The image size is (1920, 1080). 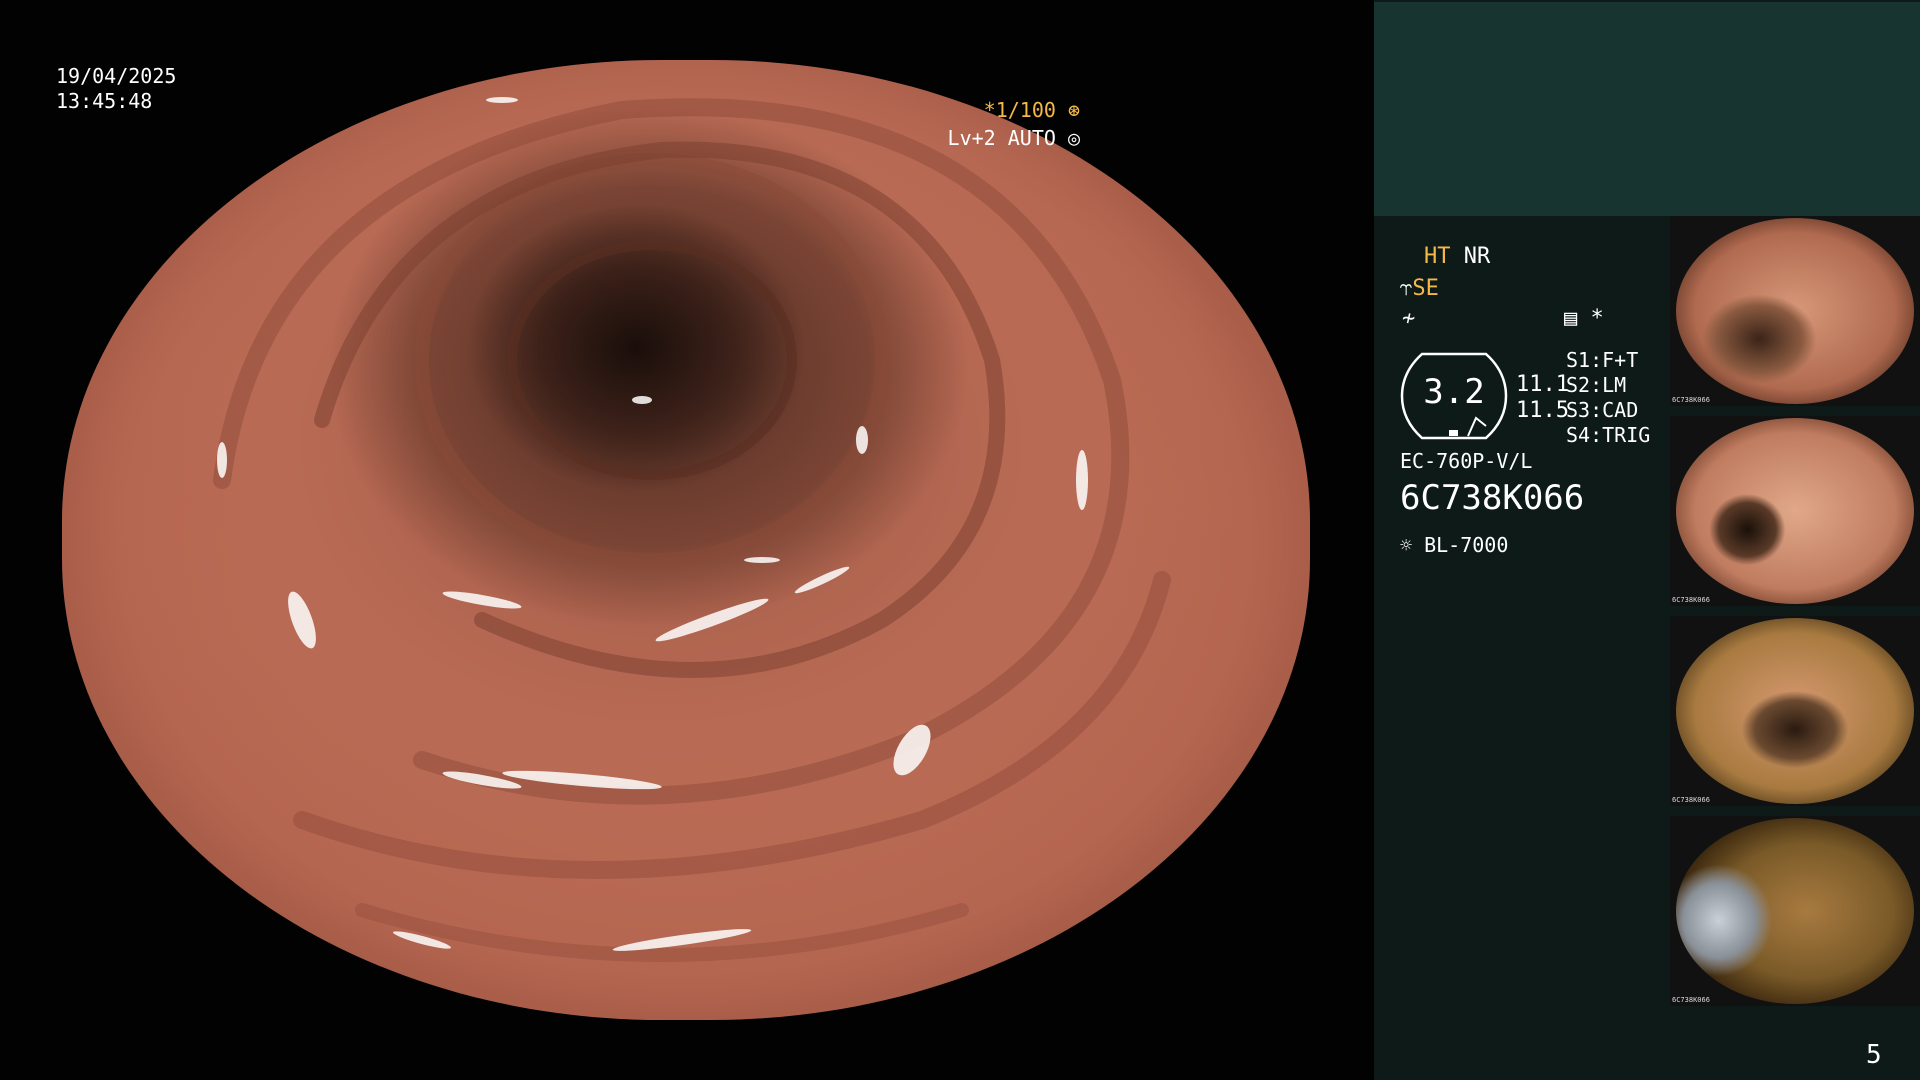 What do you see at coordinates (1542, 410) in the screenshot?
I see `value-2: 11.5` at bounding box center [1542, 410].